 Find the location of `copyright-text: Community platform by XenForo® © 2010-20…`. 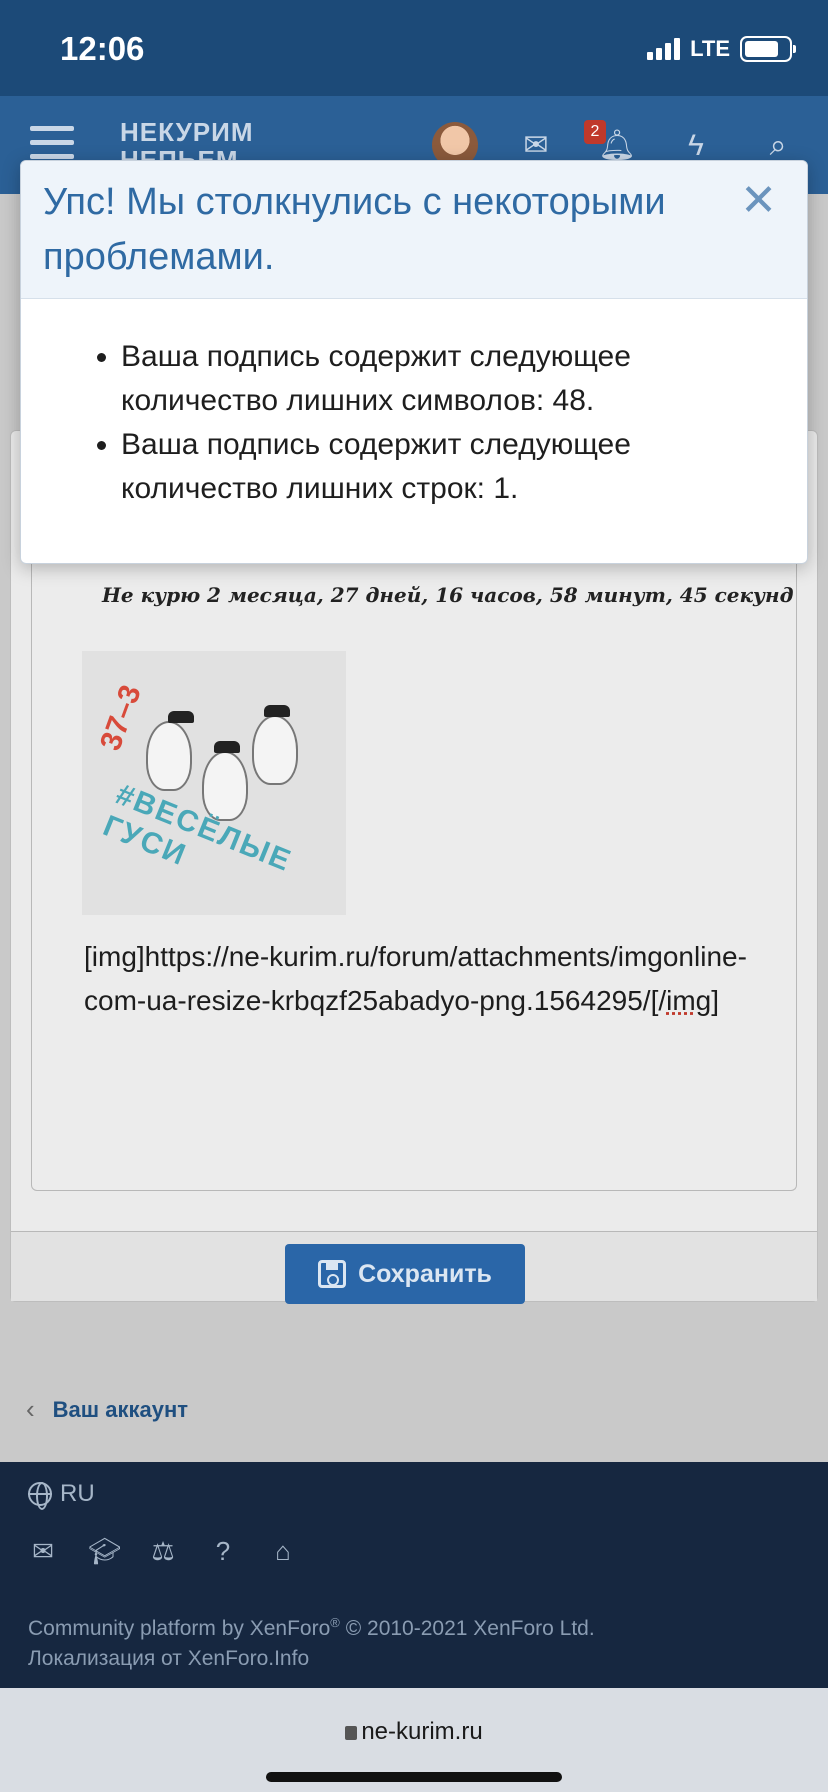

copyright-text: Community platform by XenForo® © 2010-20… is located at coordinates (311, 1641).